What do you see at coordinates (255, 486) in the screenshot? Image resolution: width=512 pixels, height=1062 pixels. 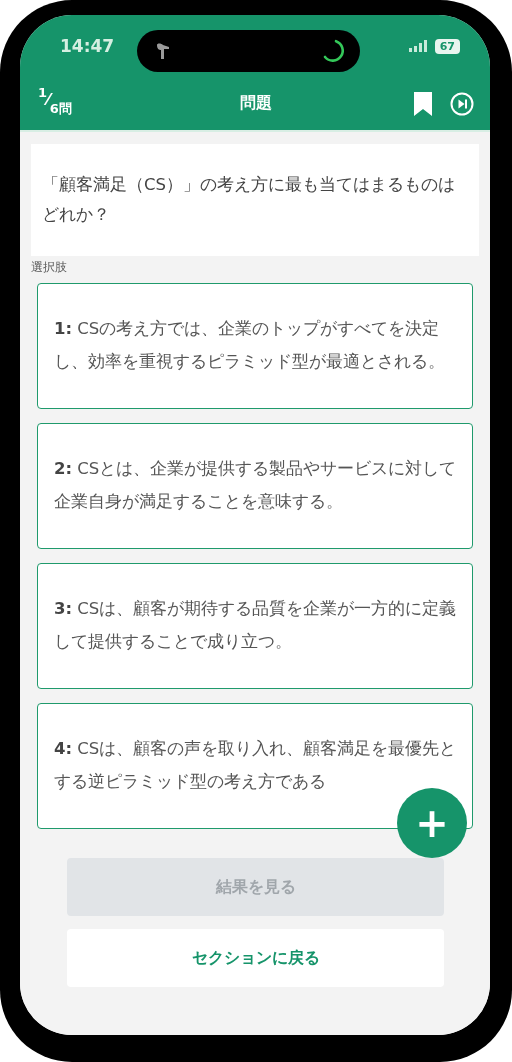 I see `answer-option: 2: CSとは、企業が提供する製品やサービスに対して企業自身が満足することを意味する。` at bounding box center [255, 486].